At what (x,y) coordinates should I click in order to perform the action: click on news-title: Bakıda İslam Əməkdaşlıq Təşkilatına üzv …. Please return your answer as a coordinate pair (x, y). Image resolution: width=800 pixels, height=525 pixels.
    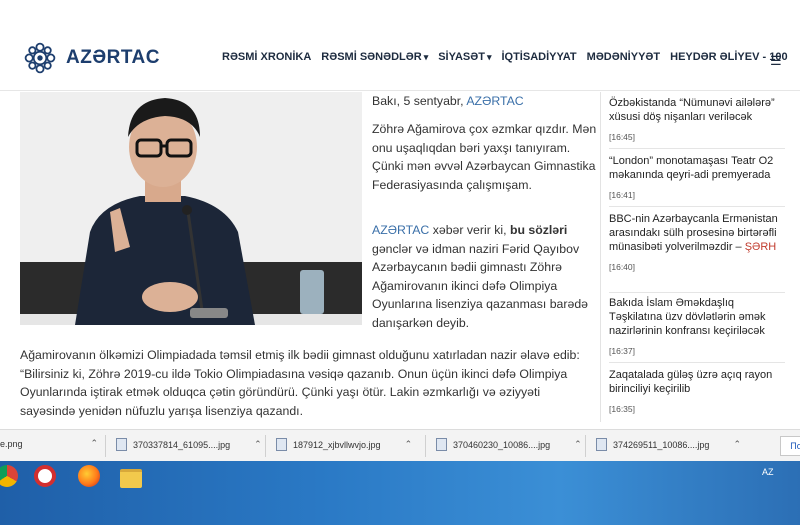
    Looking at the image, I should click on (687, 317).